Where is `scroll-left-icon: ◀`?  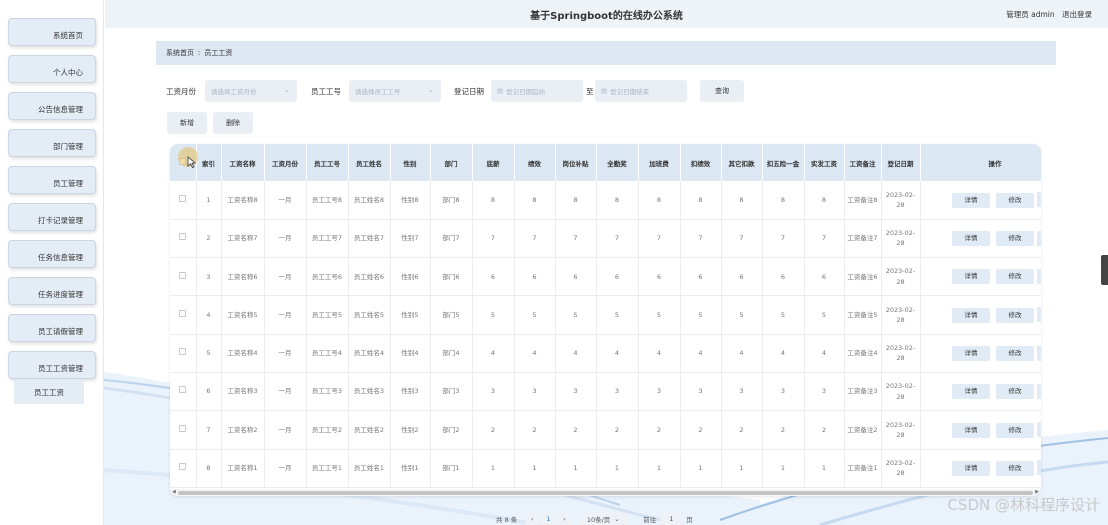 scroll-left-icon: ◀ is located at coordinates (174, 492).